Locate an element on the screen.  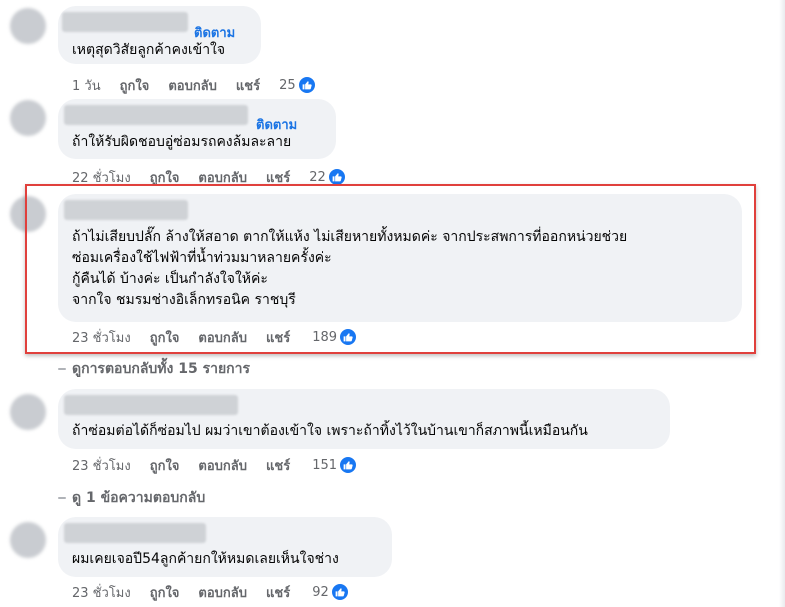
comment-actions: 23 ชั่วโมง ถูกใจ ตอบกลับ แชร์ 189 is located at coordinates (215, 337).